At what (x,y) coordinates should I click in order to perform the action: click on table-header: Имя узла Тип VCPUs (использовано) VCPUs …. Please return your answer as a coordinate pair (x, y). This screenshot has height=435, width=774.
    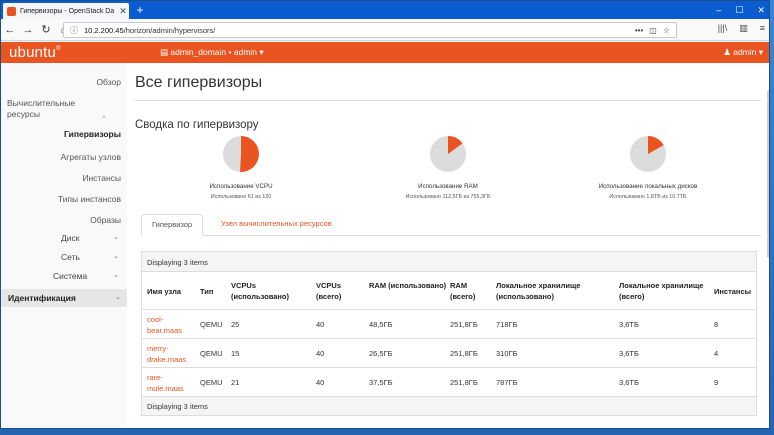
    Looking at the image, I should click on (449, 291).